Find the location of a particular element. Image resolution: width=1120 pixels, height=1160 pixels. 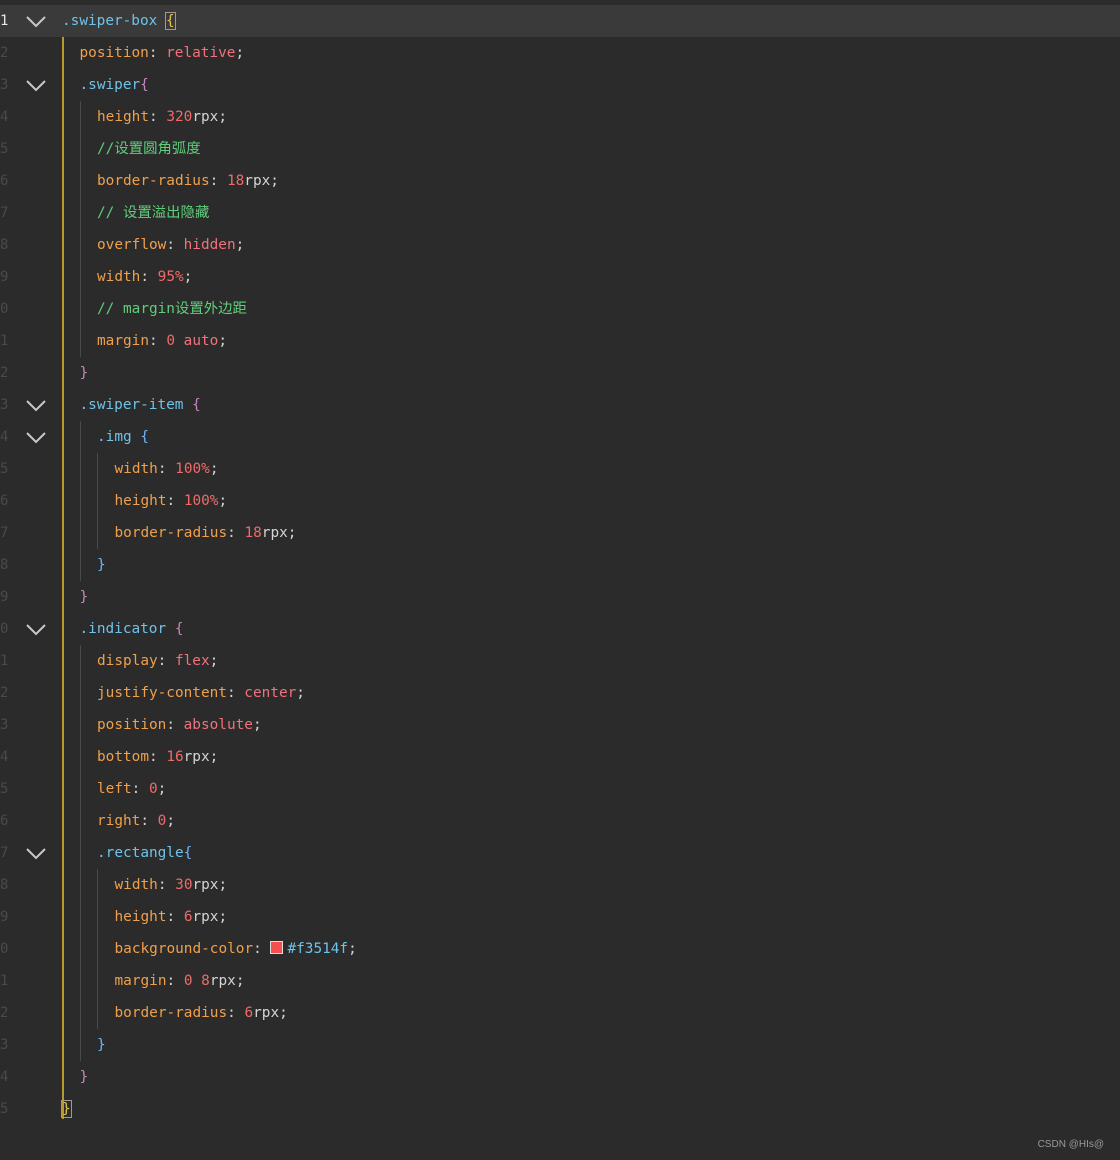

code-line: 8 width: 30rpx; is located at coordinates (560, 885).